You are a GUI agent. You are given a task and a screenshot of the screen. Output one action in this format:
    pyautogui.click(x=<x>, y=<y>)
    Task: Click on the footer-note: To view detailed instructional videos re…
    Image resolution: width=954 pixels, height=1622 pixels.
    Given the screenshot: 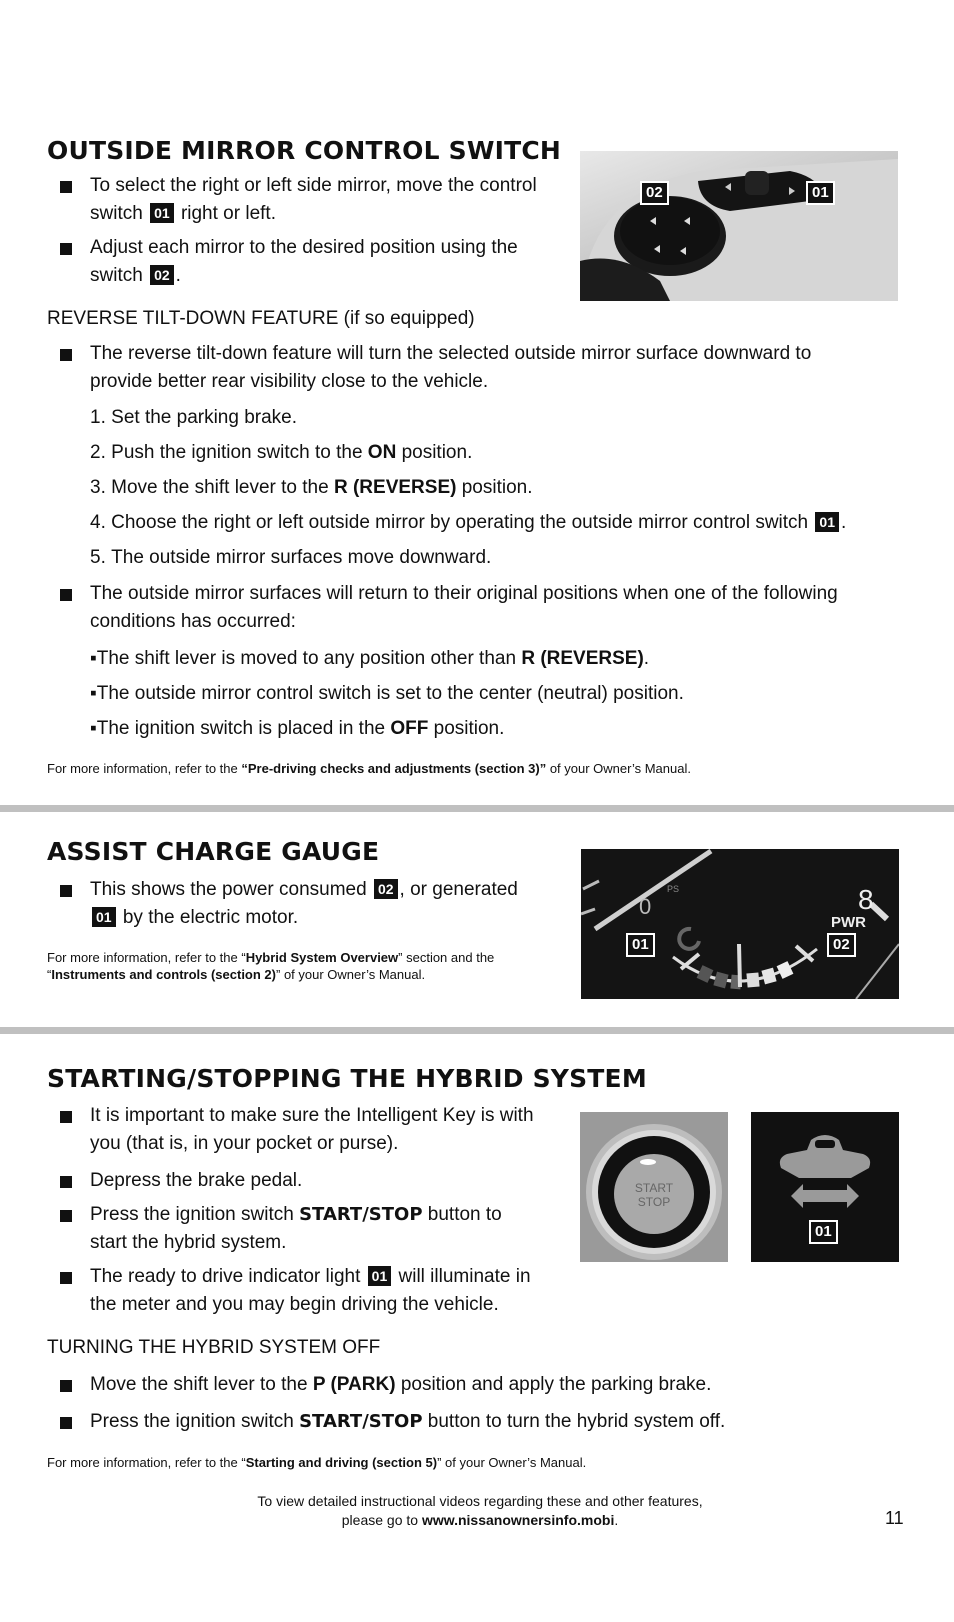 What is the action you would take?
    pyautogui.click(x=480, y=1510)
    